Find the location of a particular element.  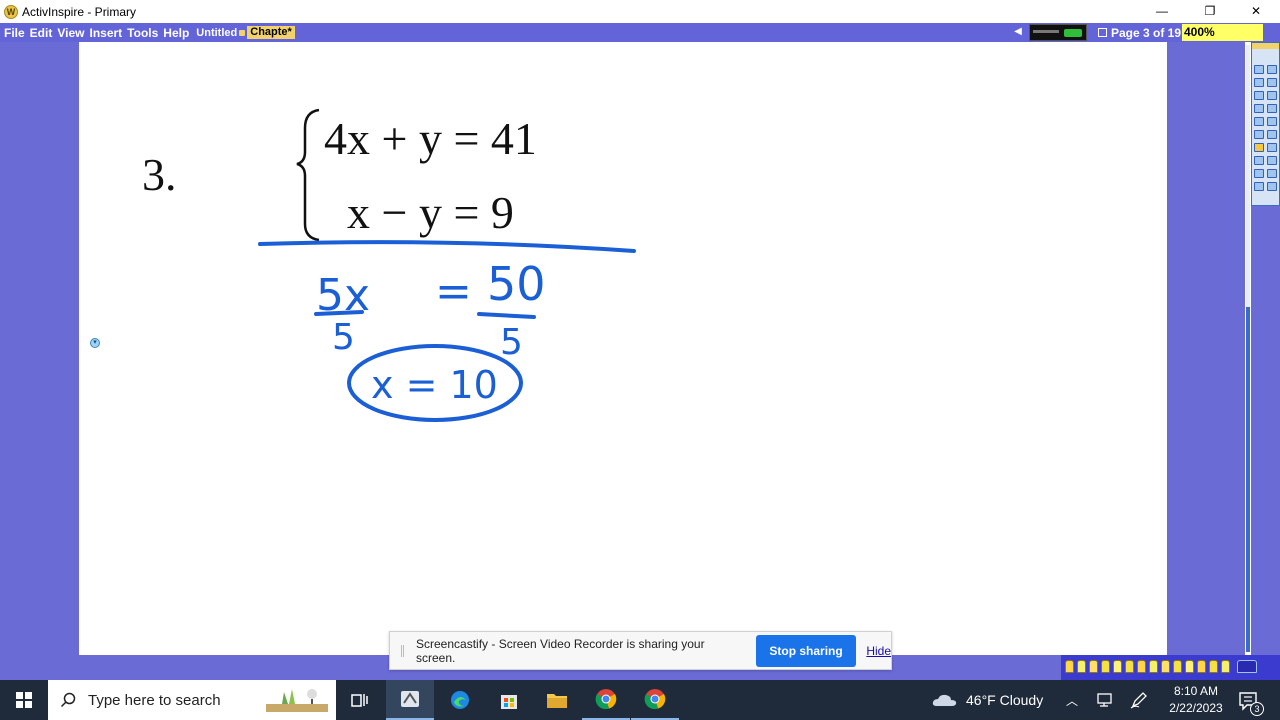

tool-text-icon is located at coordinates (1259, 108).